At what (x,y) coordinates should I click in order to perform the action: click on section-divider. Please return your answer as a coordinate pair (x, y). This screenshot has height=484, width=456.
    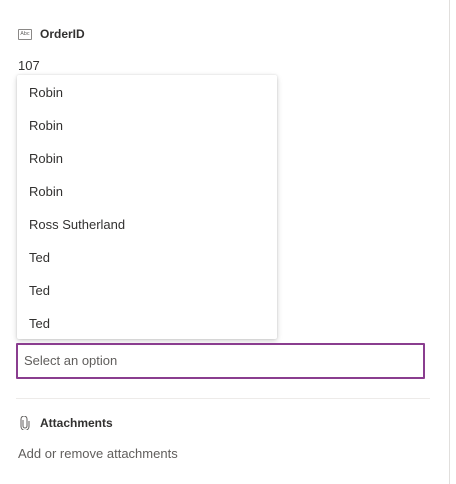
    Looking at the image, I should click on (223, 398).